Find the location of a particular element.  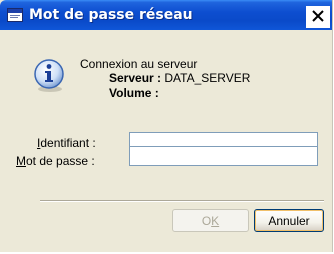

ok-button: OK is located at coordinates (210, 220).